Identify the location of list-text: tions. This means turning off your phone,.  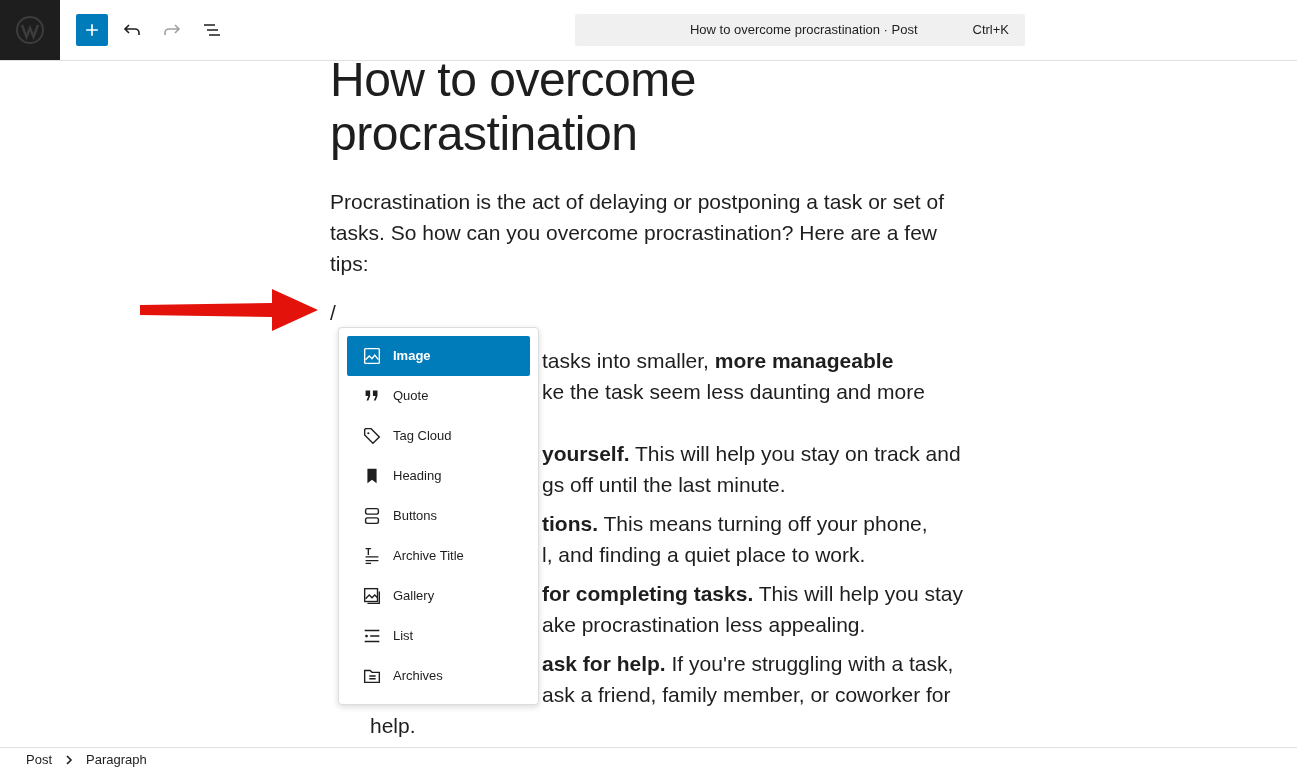
(735, 524).